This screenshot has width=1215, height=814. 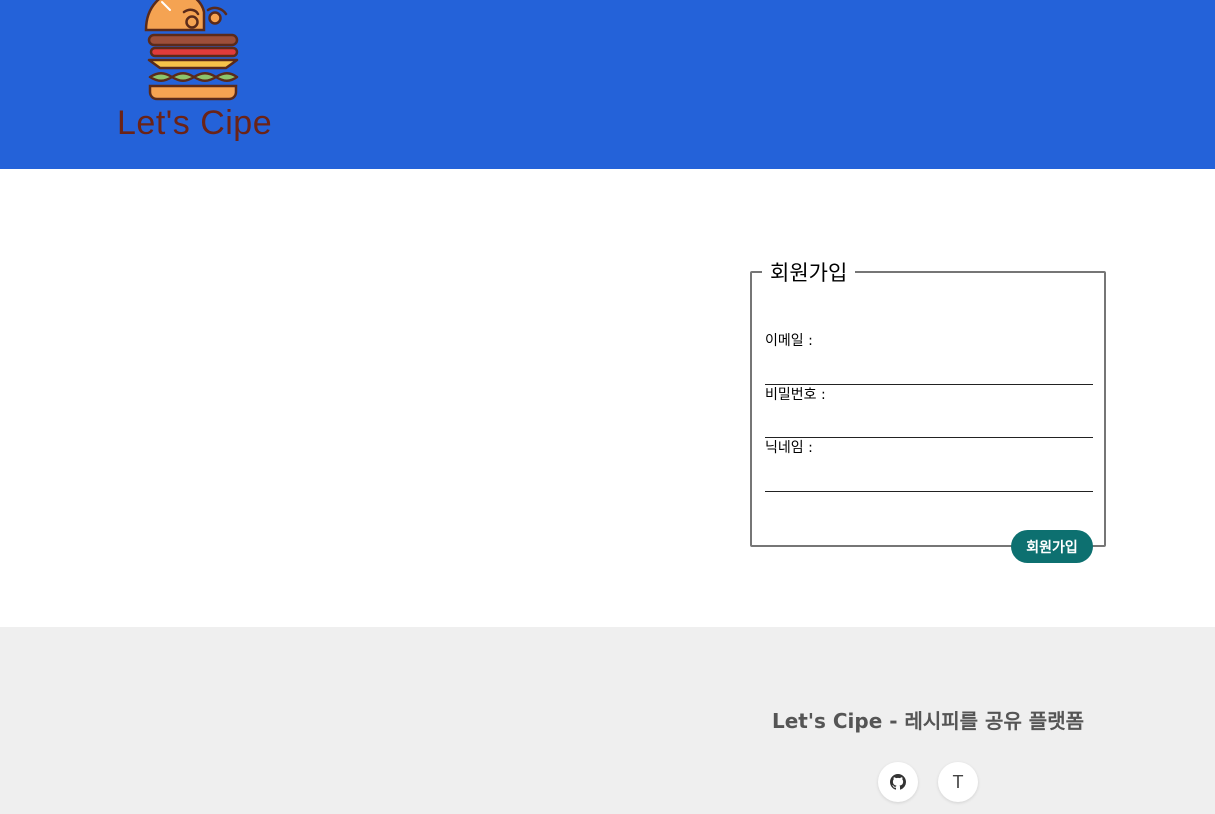 I want to click on logo-link: Let's Cipe, so click(x=193, y=75).